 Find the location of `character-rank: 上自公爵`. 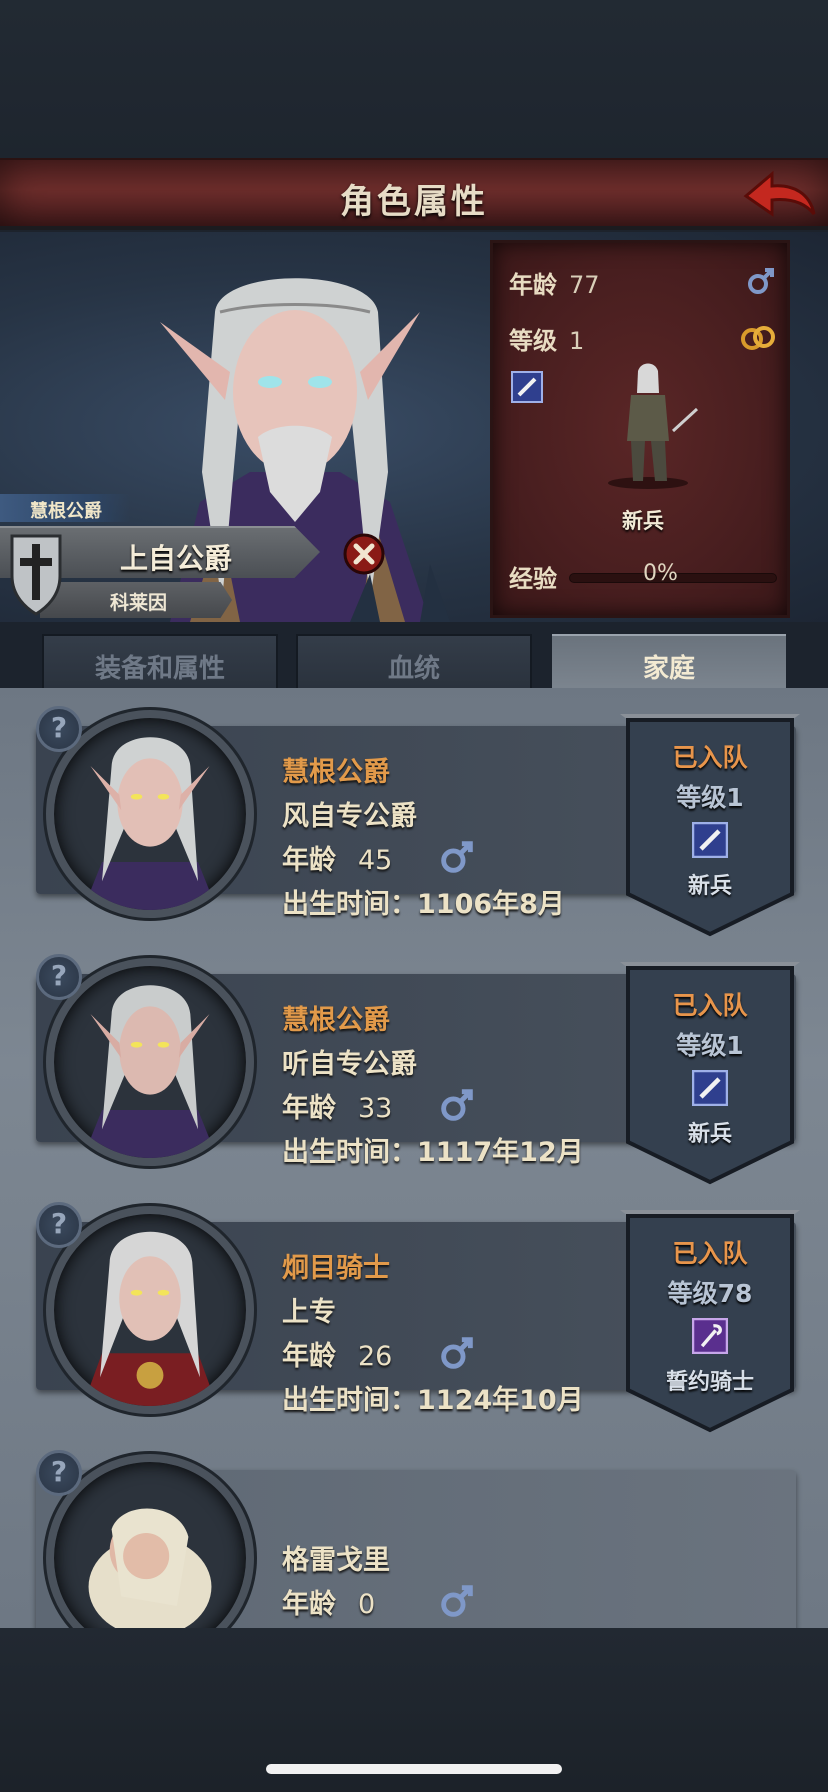

character-rank: 上自公爵 is located at coordinates (176, 558).